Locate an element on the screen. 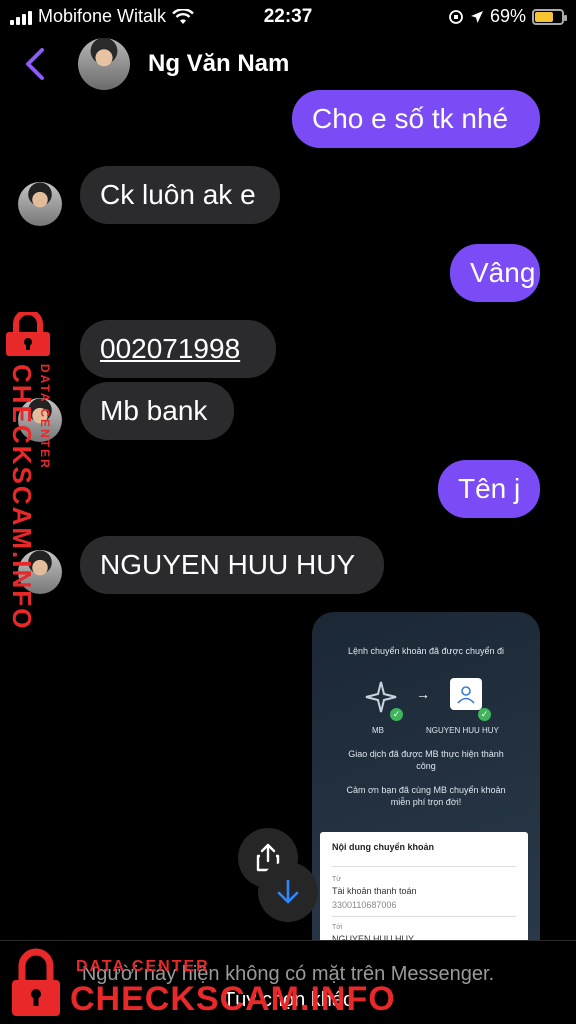 Image resolution: width=576 pixels, height=1024 pixels. receipt-account-number: 3300110687006 is located at coordinates (364, 905).